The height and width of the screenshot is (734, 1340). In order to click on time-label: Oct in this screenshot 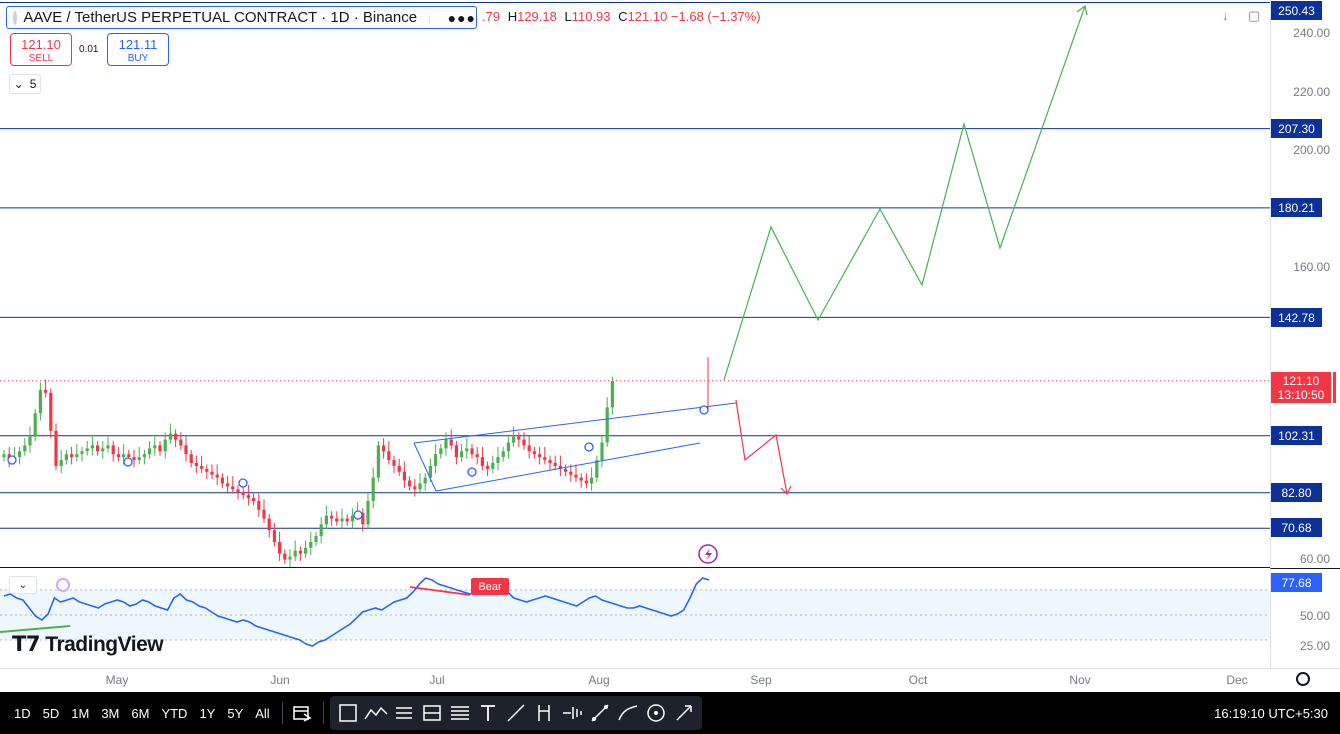, I will do `click(918, 680)`.